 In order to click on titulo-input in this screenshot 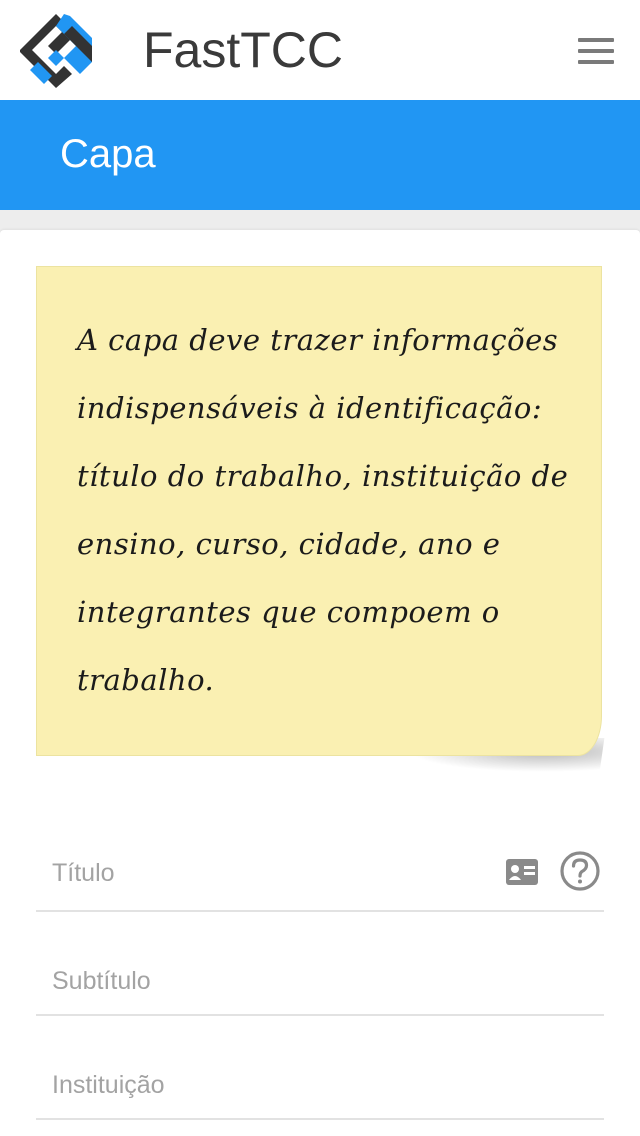, I will do `click(272, 873)`.